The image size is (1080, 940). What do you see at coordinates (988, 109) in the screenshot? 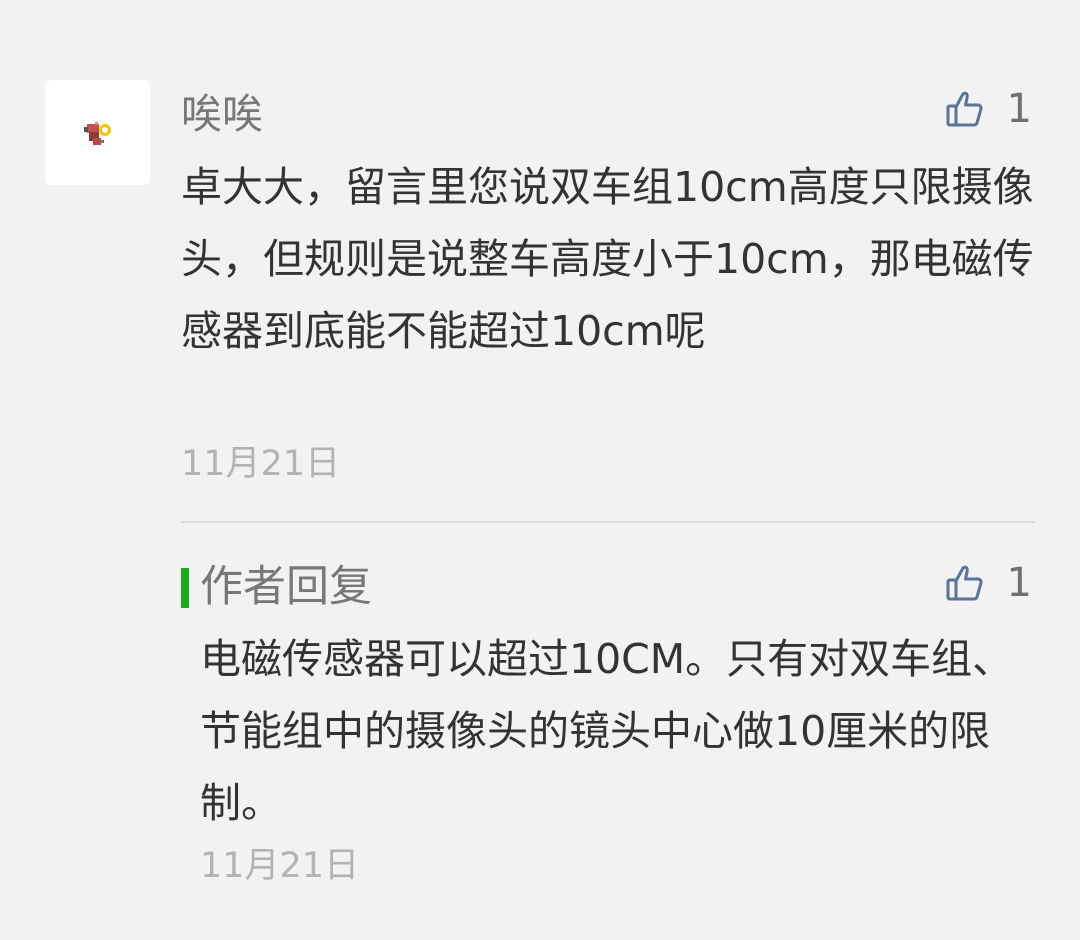
I see `comment-like-button: 1` at bounding box center [988, 109].